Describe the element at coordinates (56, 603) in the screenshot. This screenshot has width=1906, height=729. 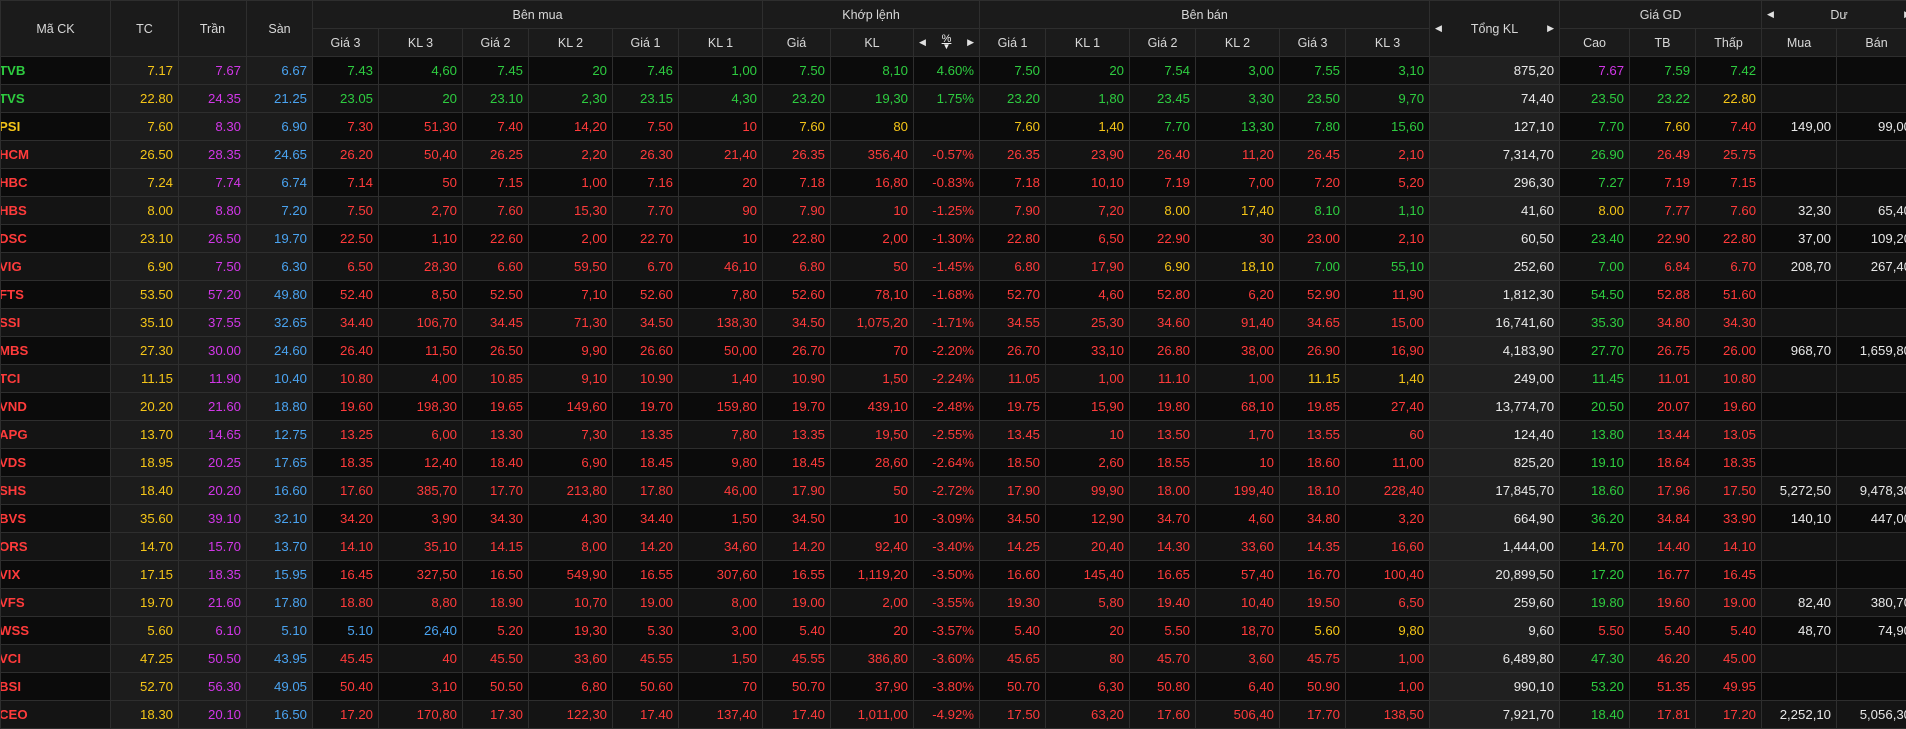
I see `stock-code: VFS` at that location.